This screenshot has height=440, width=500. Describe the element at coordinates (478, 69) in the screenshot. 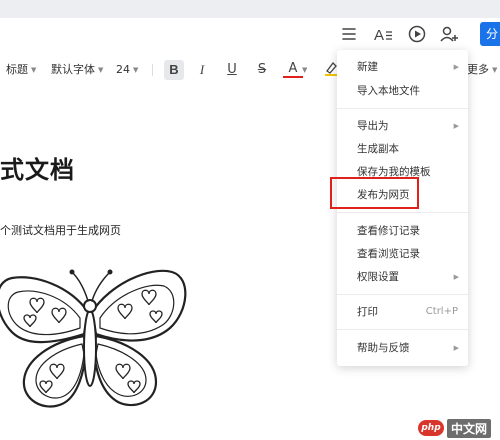

I see `more-label: 更多` at that location.